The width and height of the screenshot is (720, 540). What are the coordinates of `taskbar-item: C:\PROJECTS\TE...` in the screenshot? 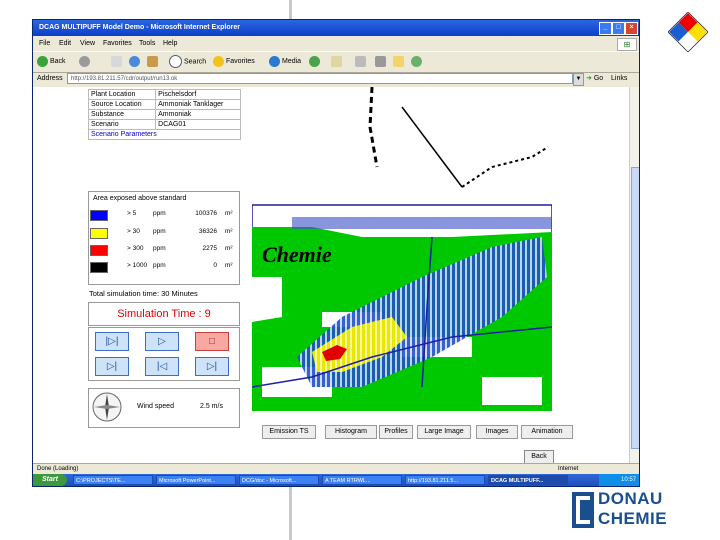 It's located at (113, 480).